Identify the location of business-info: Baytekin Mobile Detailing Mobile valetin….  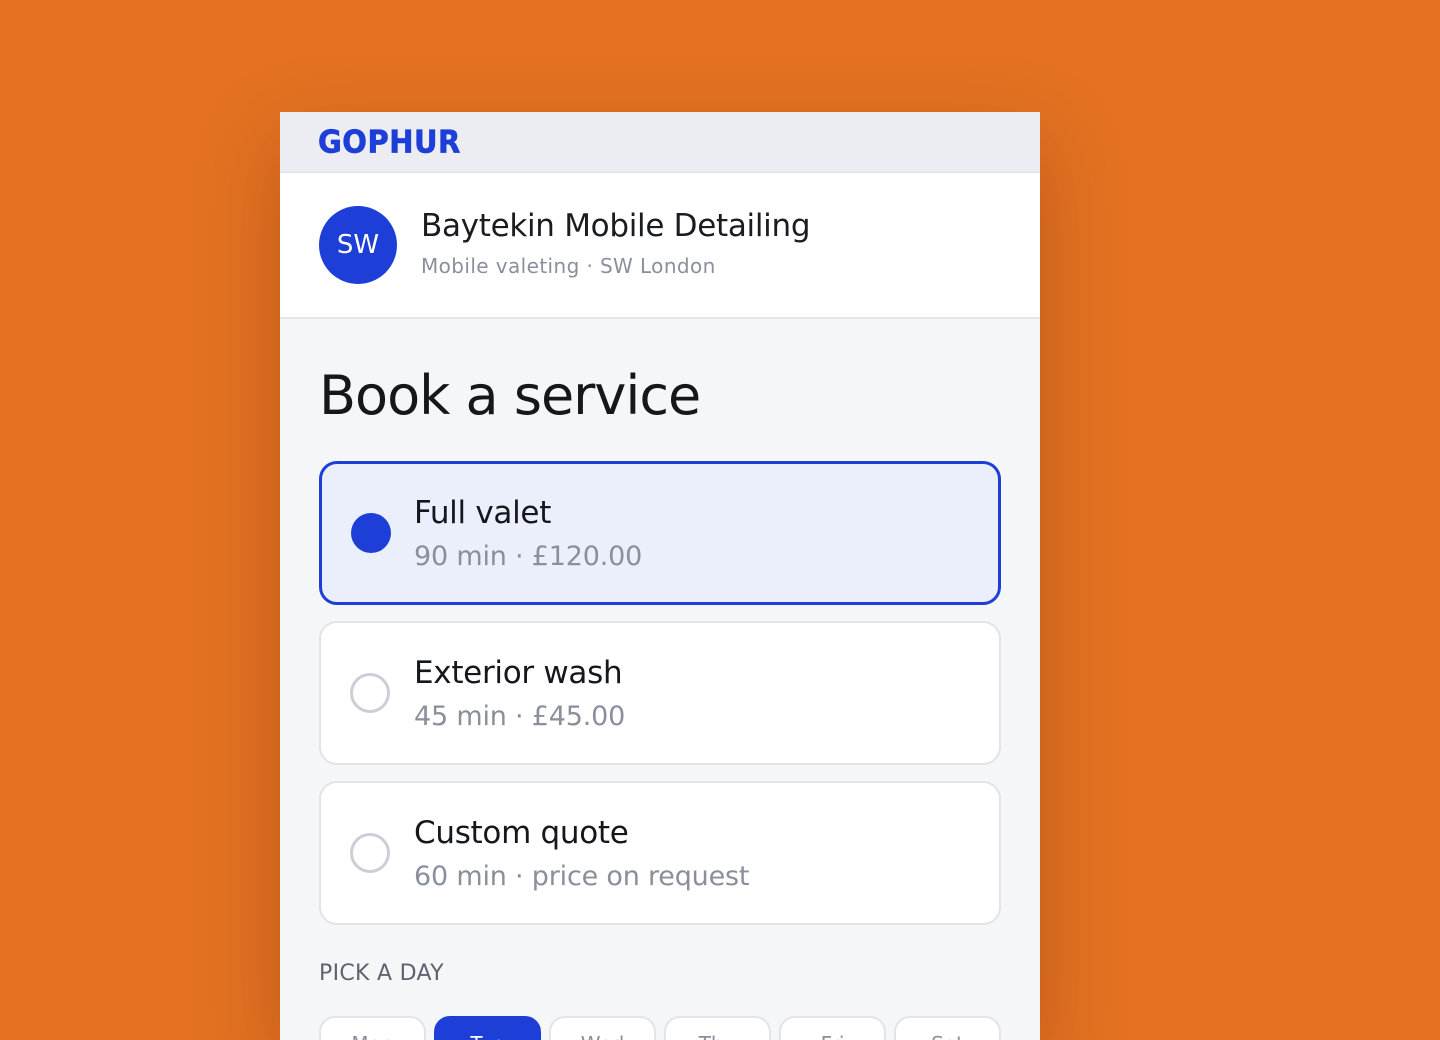
(616, 243).